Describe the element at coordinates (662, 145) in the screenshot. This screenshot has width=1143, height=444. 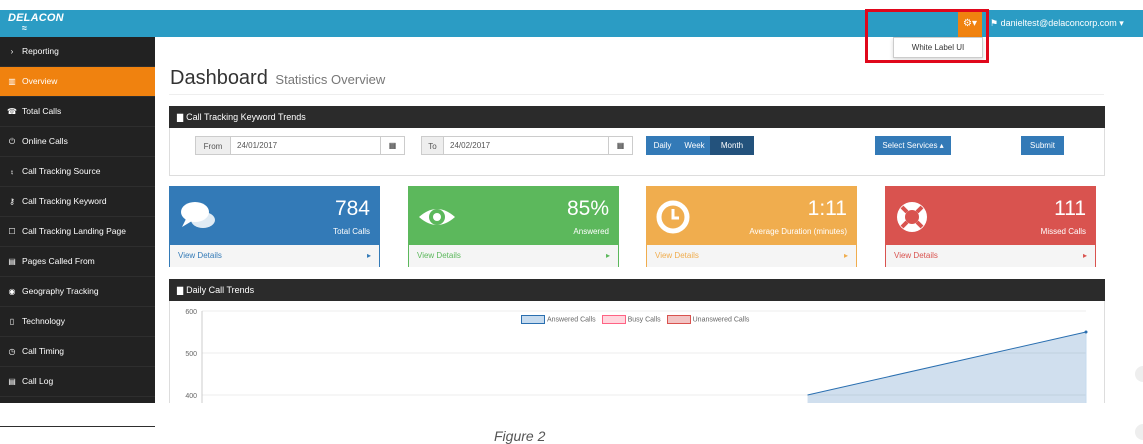
I see `range-daily-button: Daily` at that location.